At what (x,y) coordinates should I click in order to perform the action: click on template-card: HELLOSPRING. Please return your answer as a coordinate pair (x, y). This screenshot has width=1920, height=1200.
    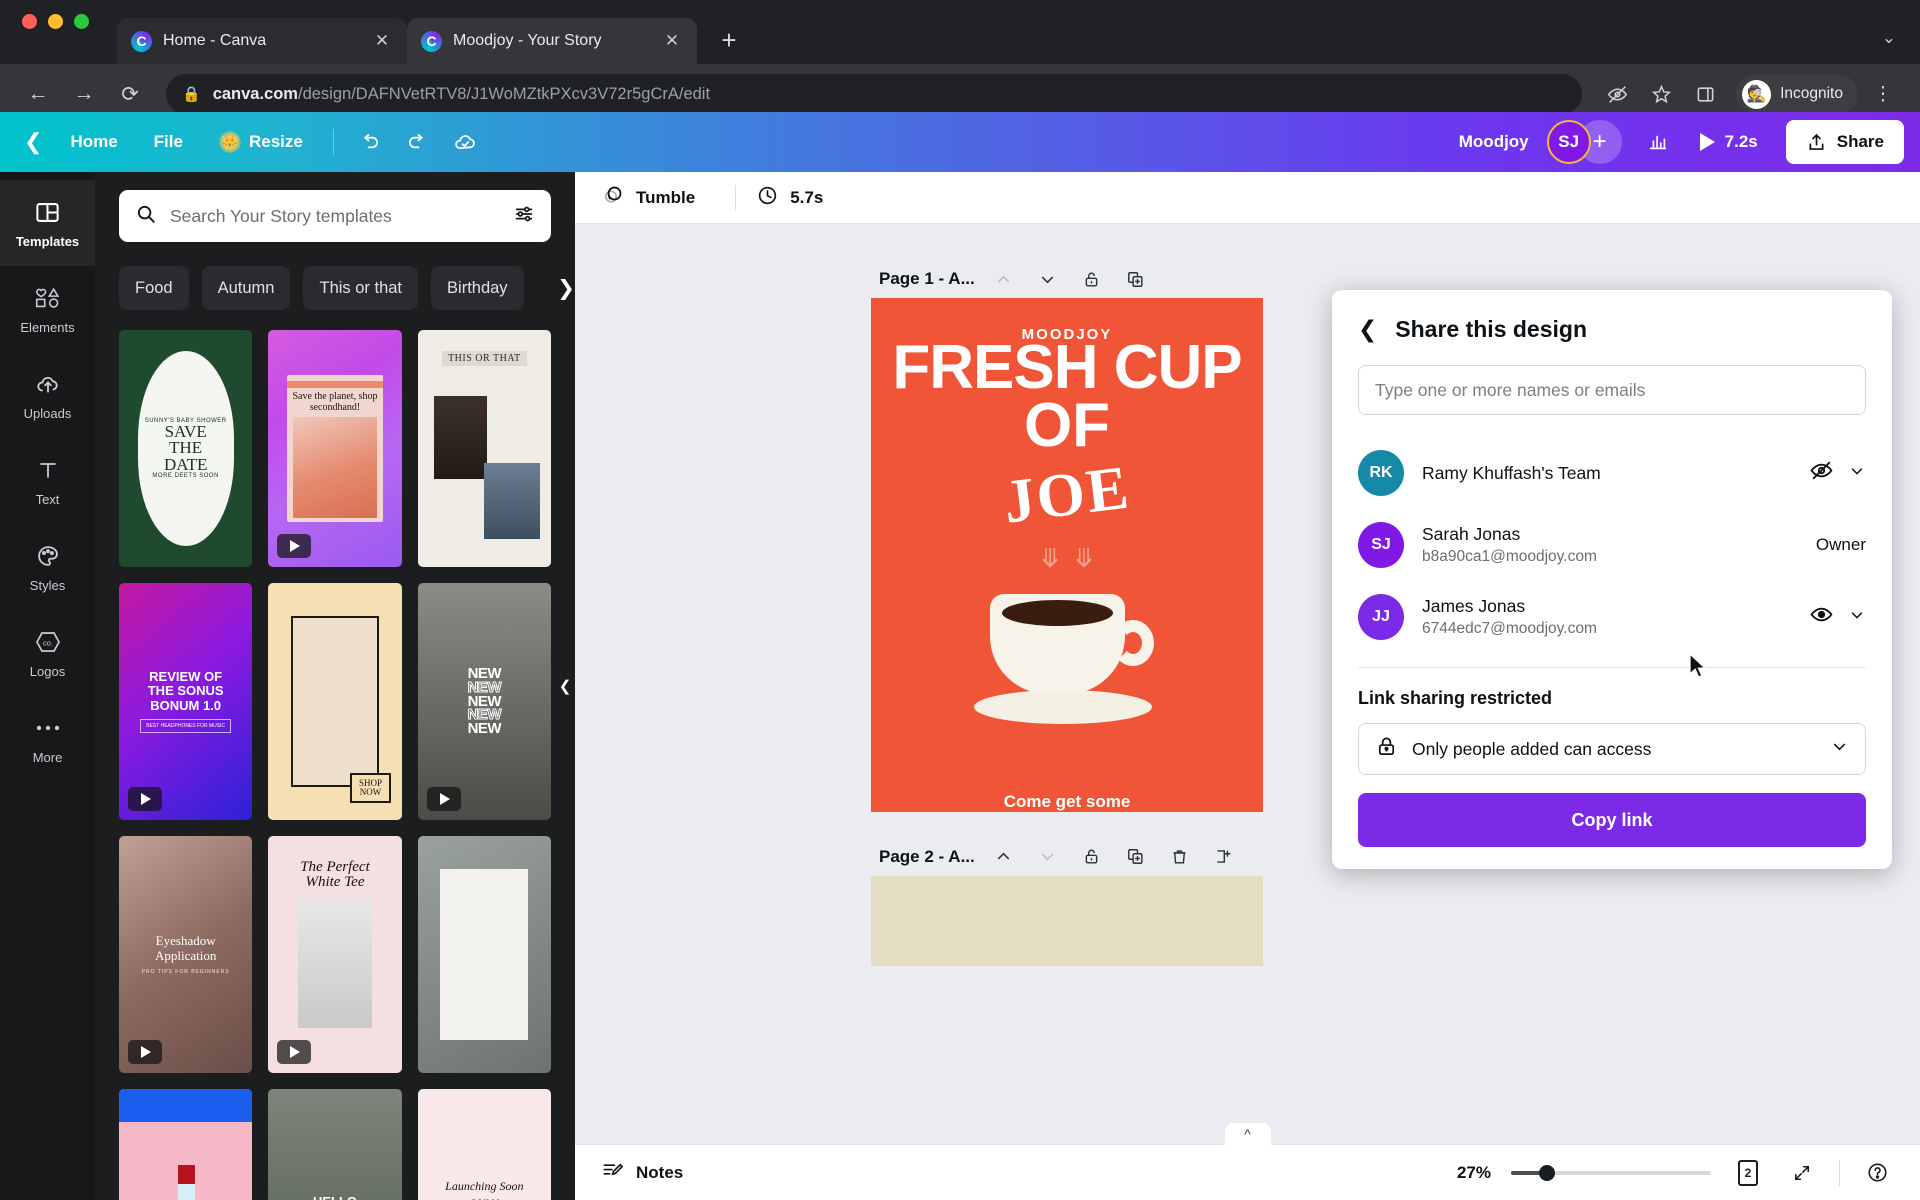
    Looking at the image, I should click on (335, 1144).